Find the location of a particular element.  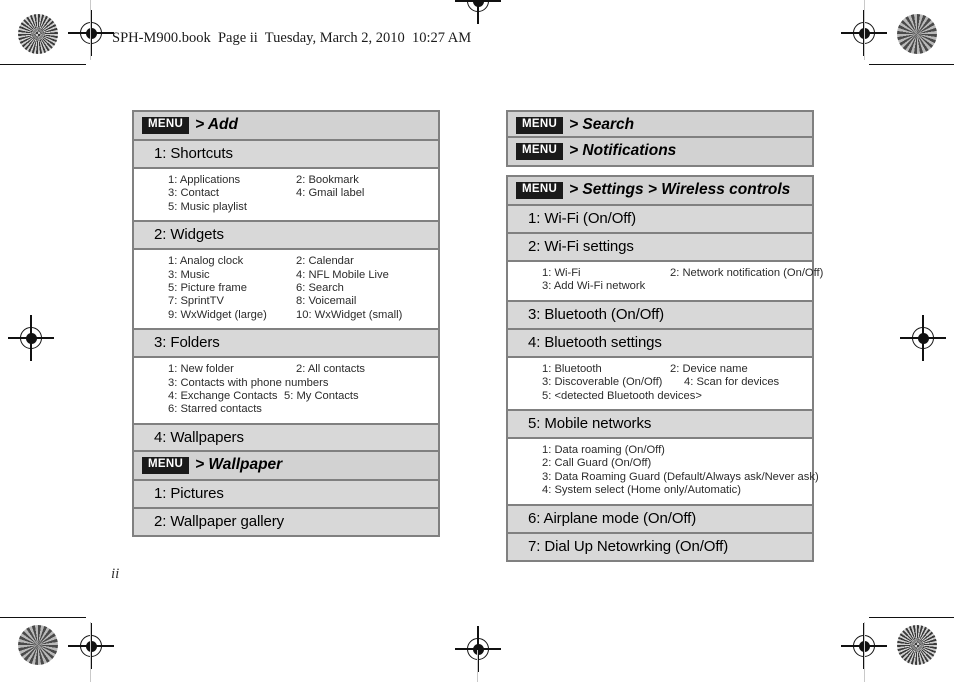

menu-path-label: > Search is located at coordinates (602, 124).